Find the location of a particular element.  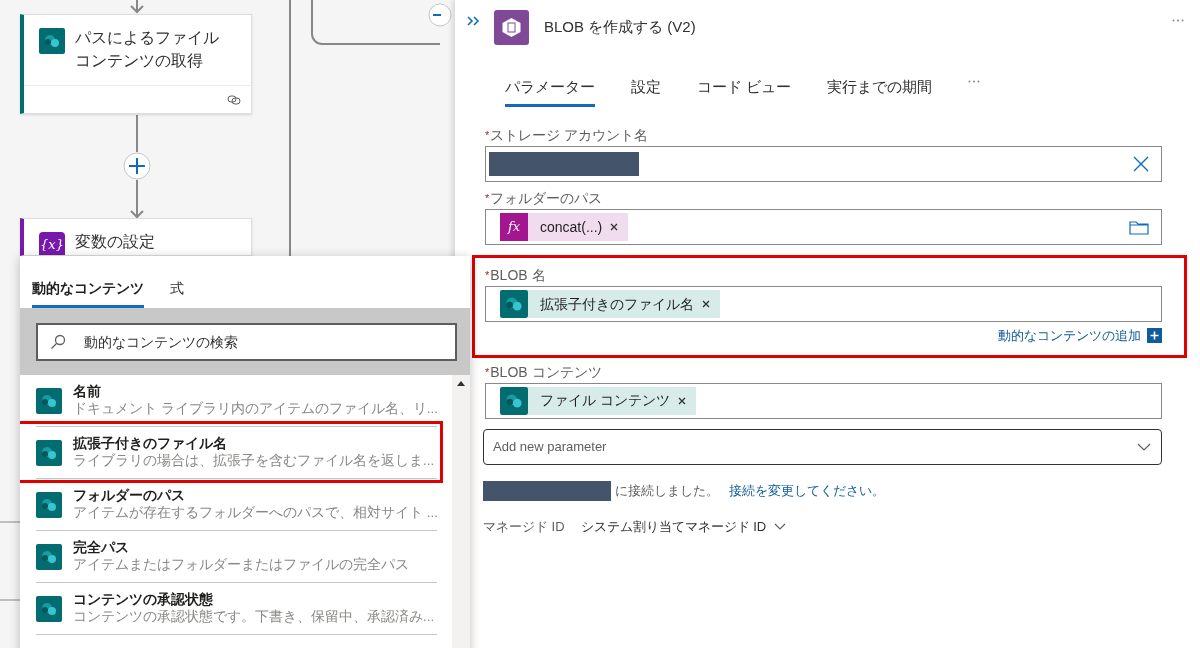

card-title: 変数の設定 is located at coordinates (115, 242).